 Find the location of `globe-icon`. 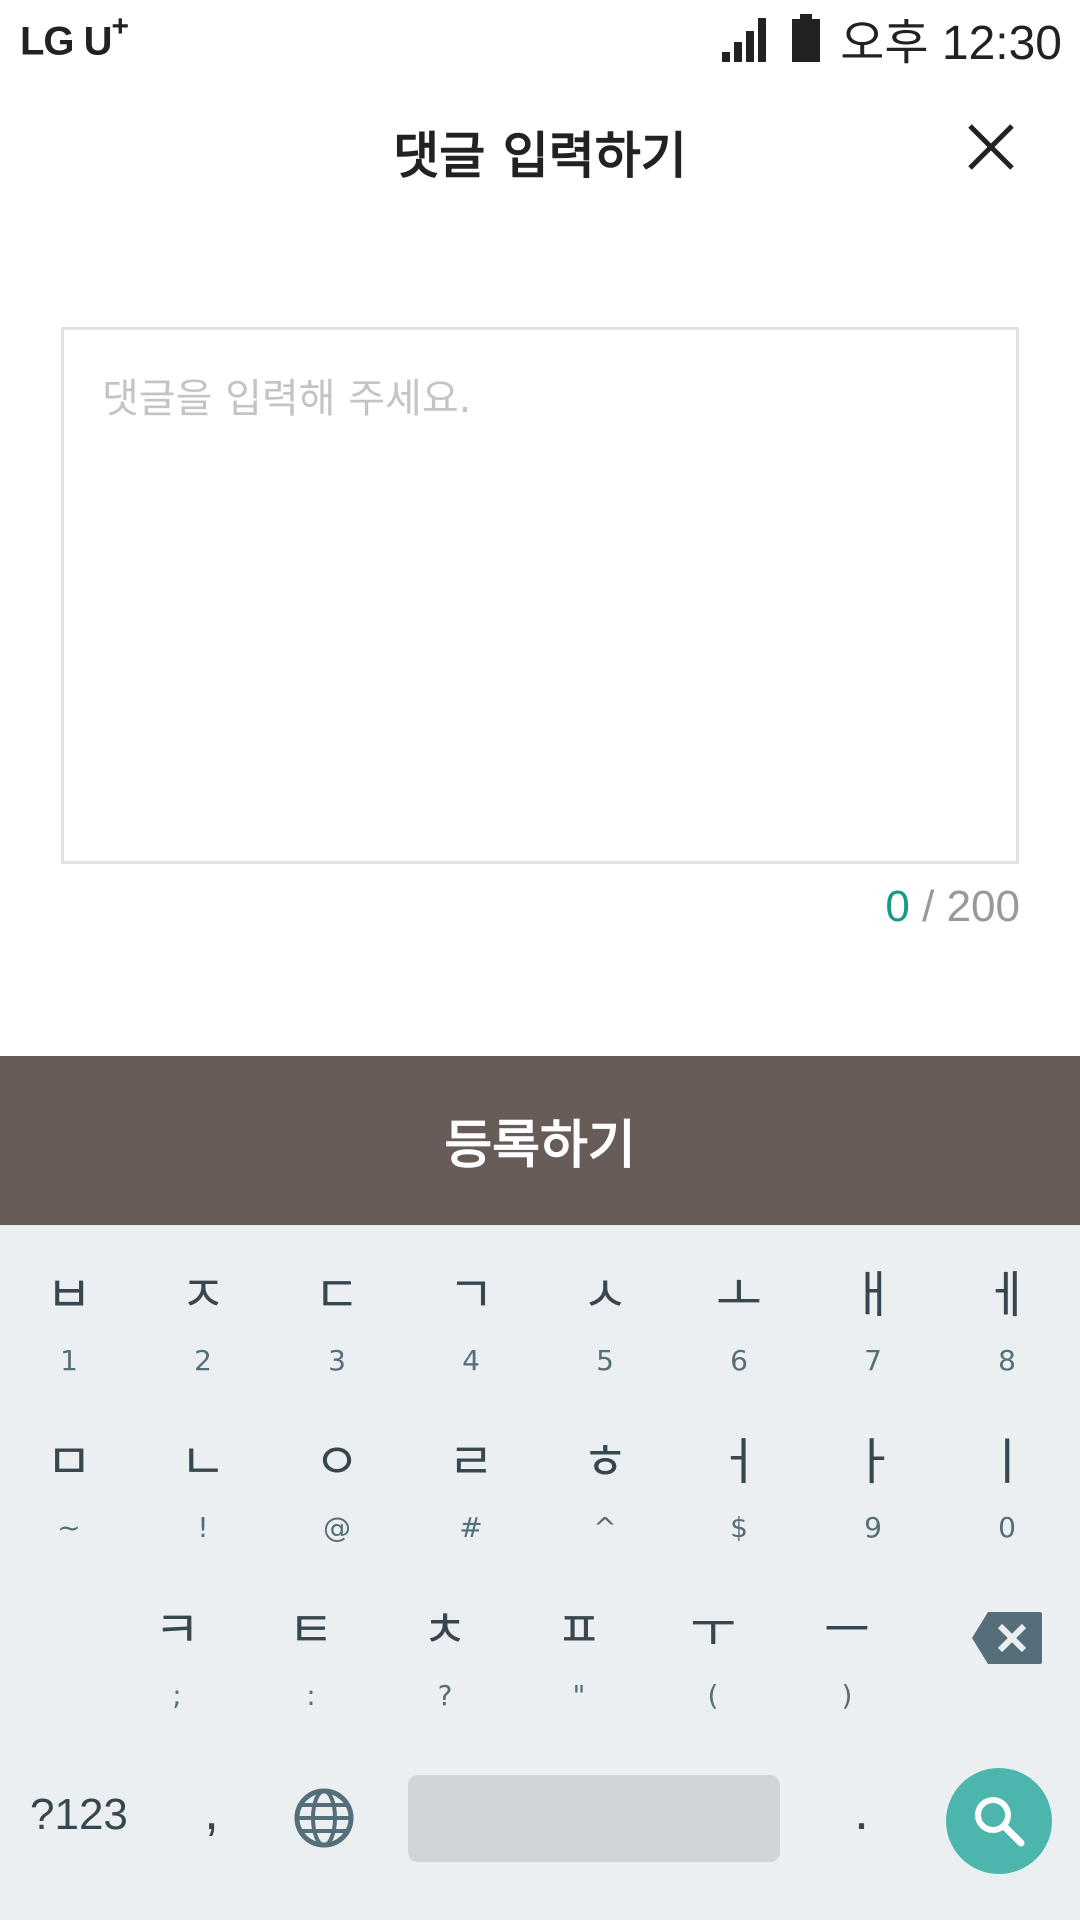

globe-icon is located at coordinates (324, 1818).